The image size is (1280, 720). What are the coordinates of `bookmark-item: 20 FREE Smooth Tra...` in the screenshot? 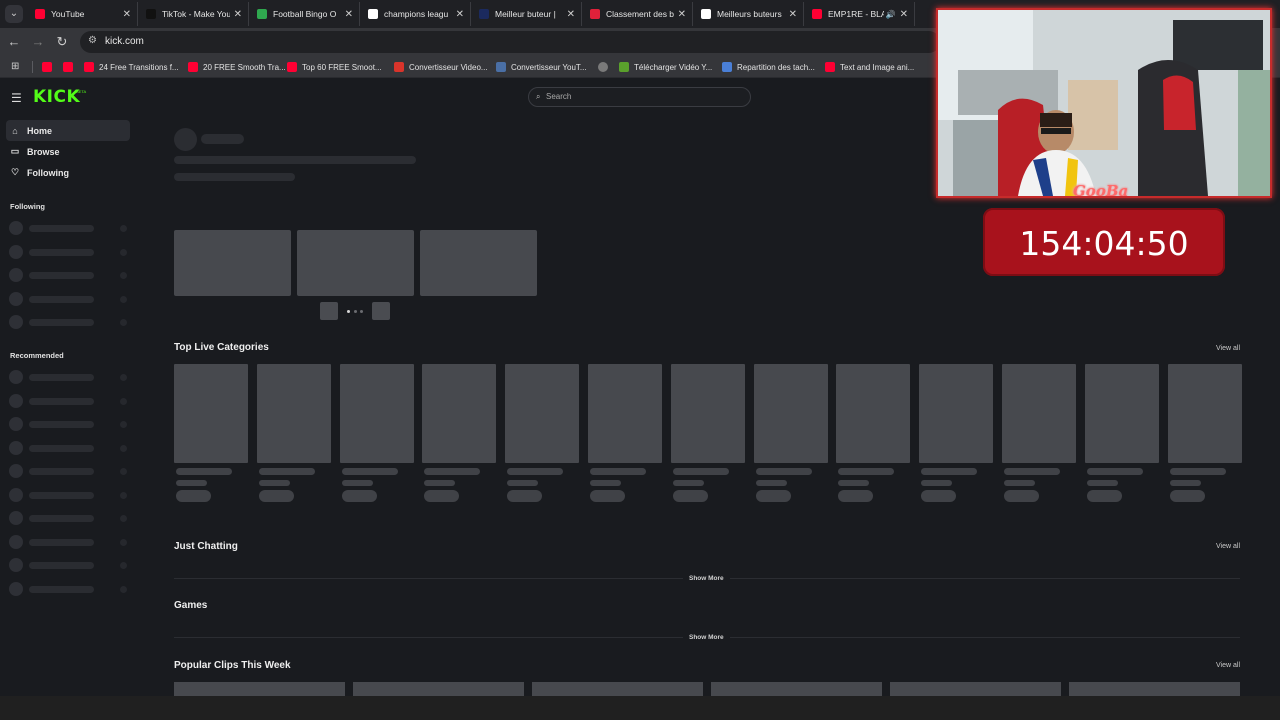 It's located at (237, 67).